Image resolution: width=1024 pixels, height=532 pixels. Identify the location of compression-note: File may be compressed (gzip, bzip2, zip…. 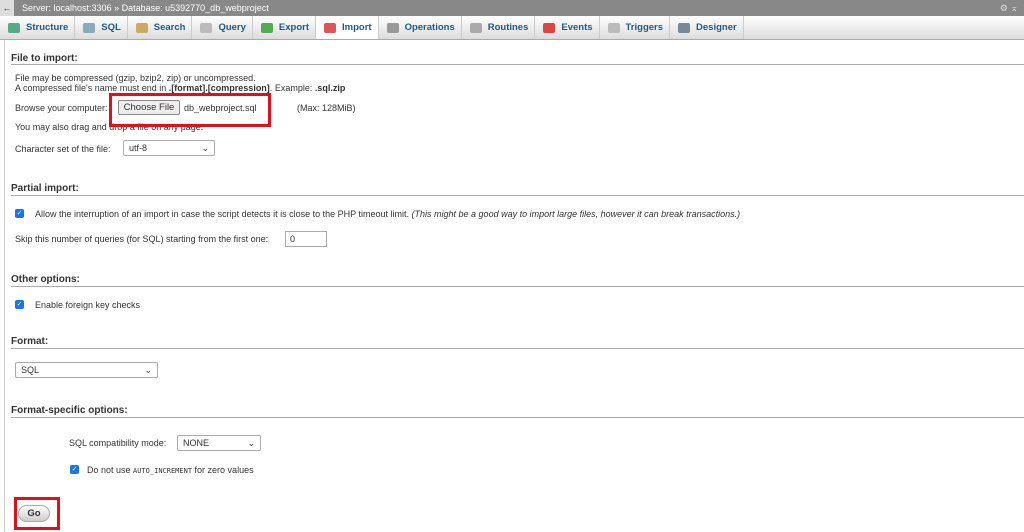
(135, 78).